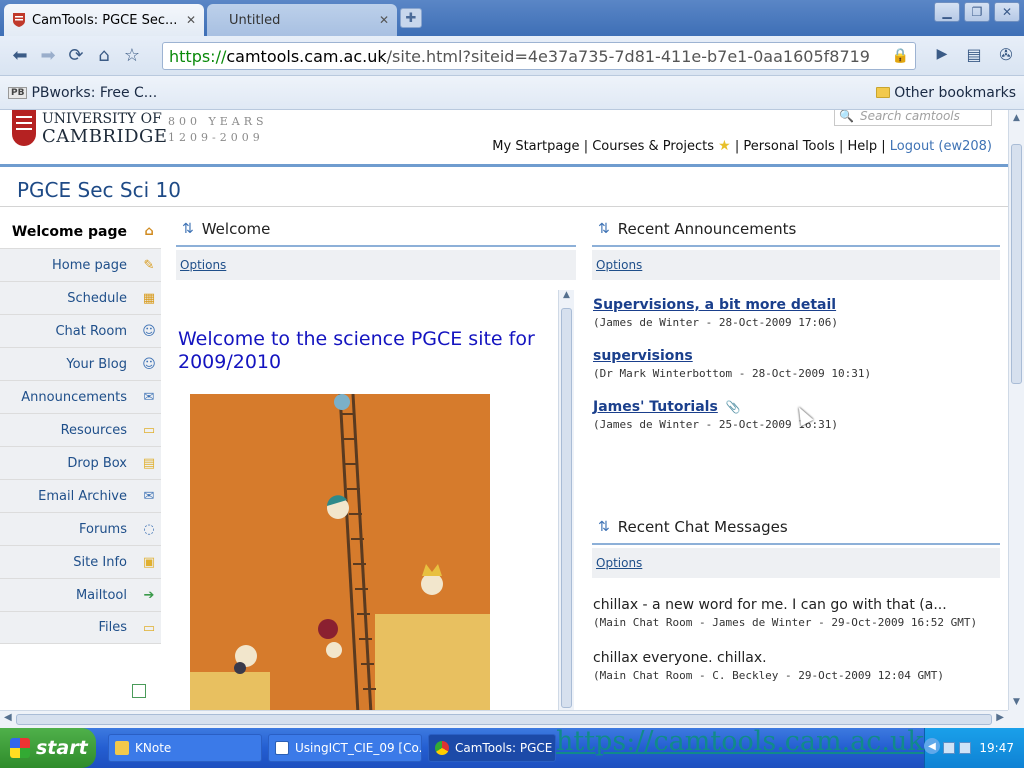 The height and width of the screenshot is (768, 1024). What do you see at coordinates (122, 748) in the screenshot?
I see `folder-icon` at bounding box center [122, 748].